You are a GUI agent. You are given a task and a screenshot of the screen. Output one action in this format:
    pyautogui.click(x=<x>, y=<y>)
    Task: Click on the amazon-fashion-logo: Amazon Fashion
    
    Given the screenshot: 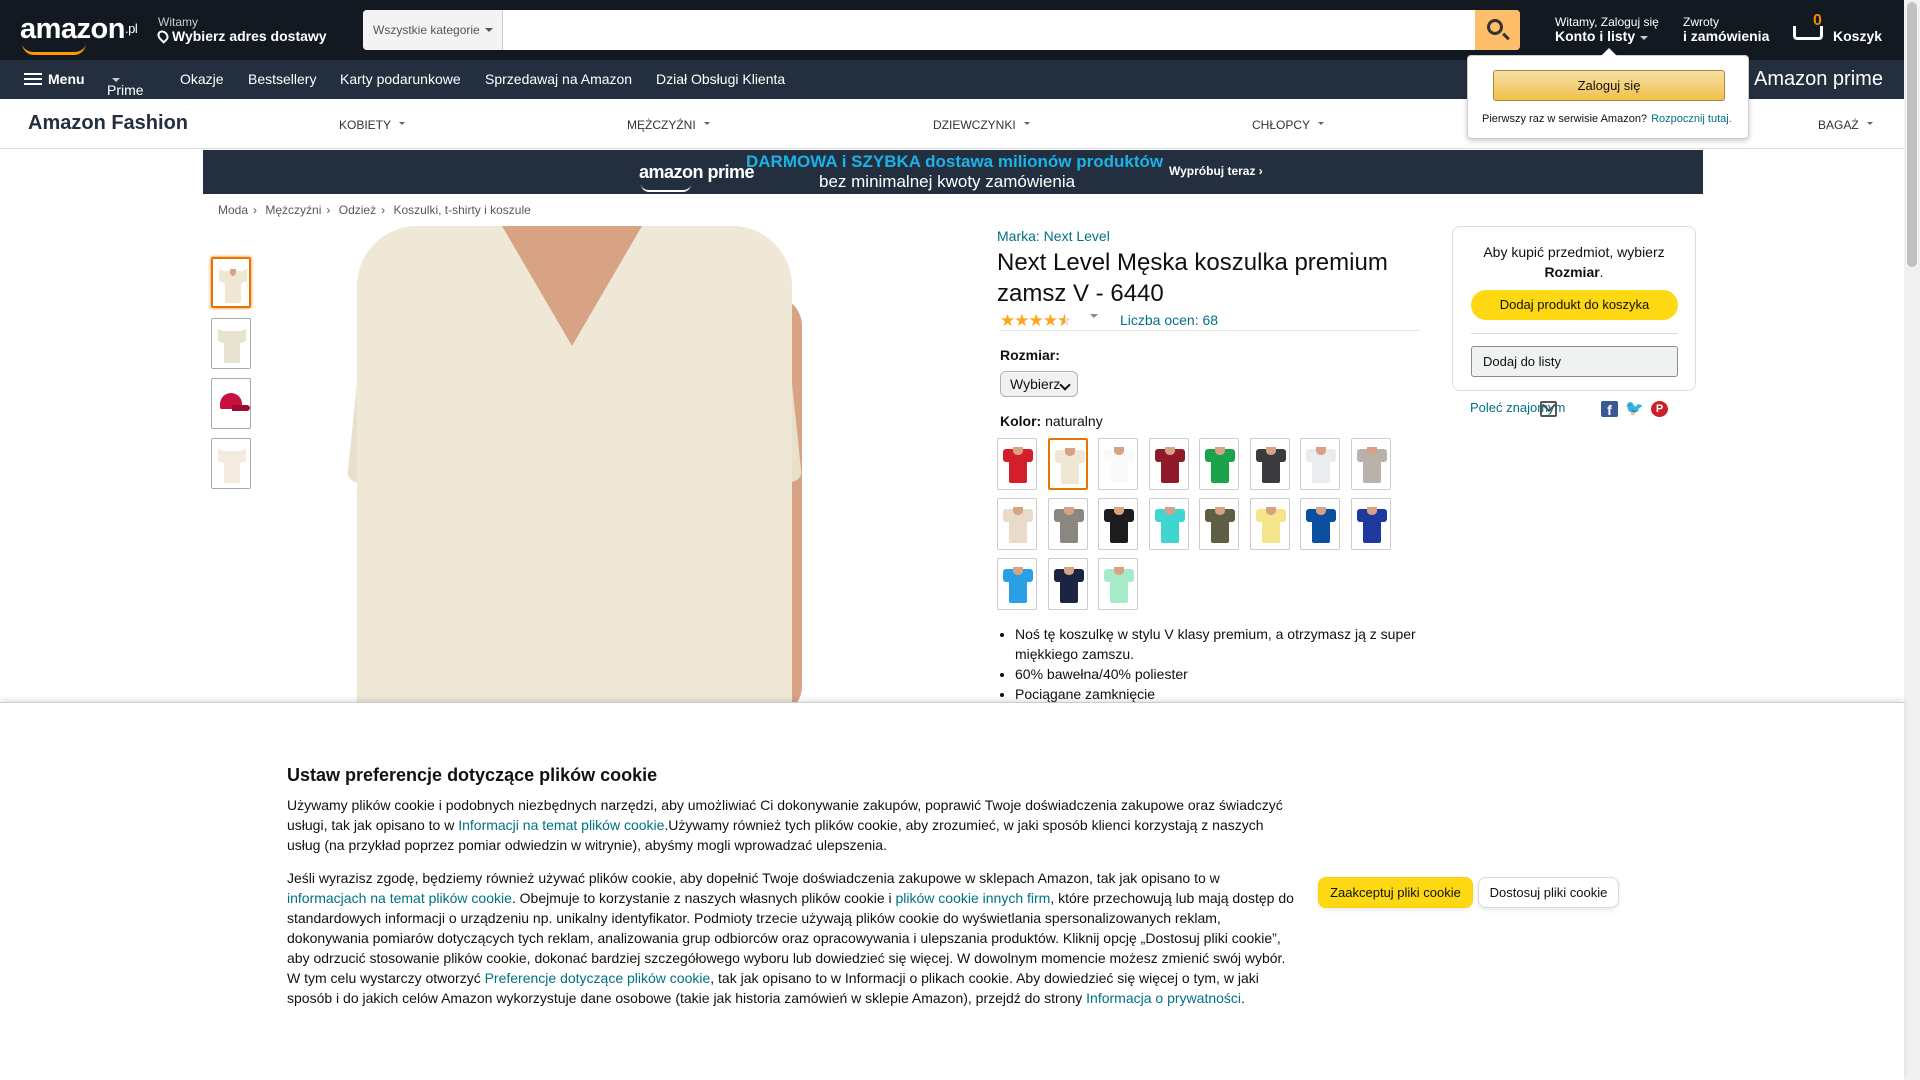 What is the action you would take?
    pyautogui.click(x=108, y=123)
    